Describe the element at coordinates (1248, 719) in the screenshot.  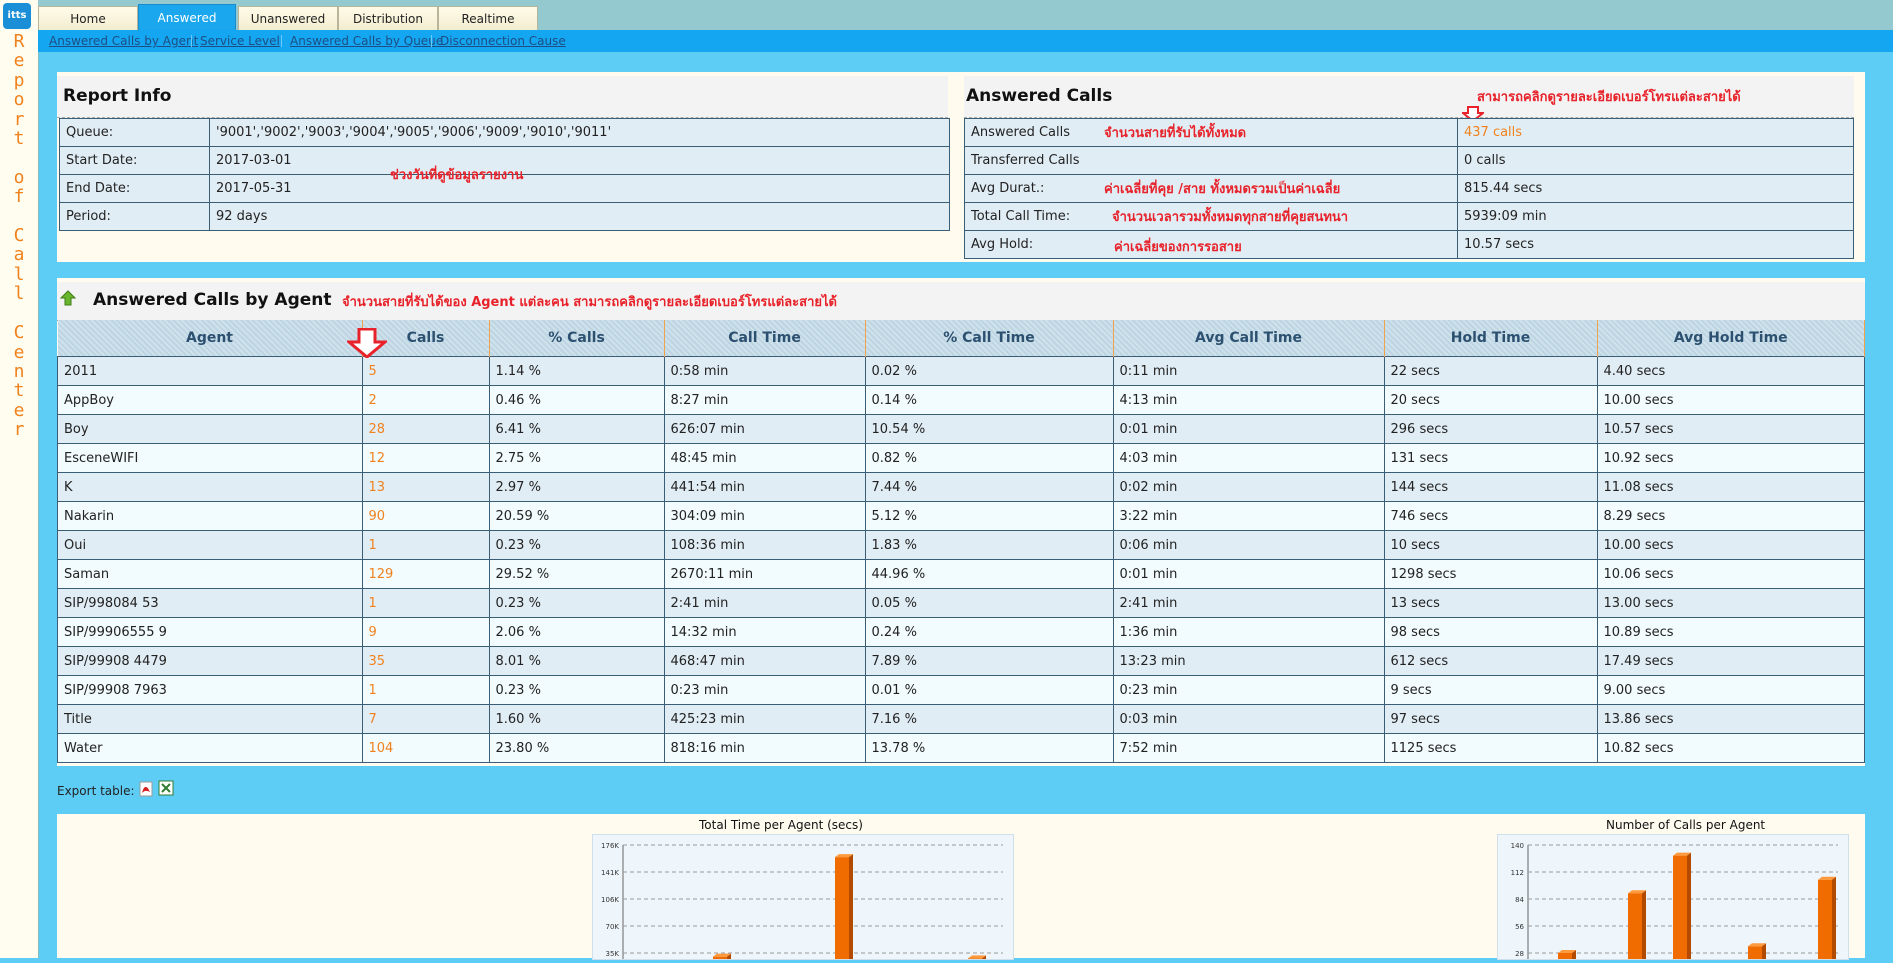
I see `table-cell: 0:03 min` at that location.